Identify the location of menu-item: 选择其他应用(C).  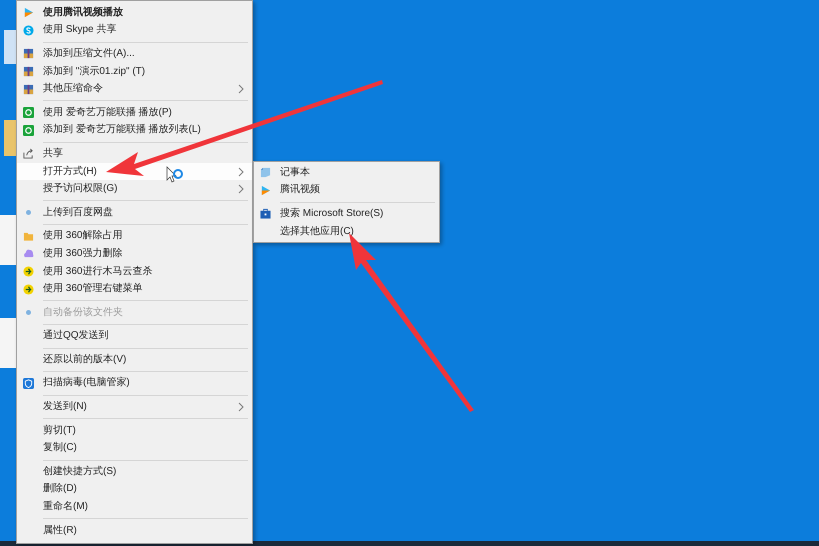
(346, 231).